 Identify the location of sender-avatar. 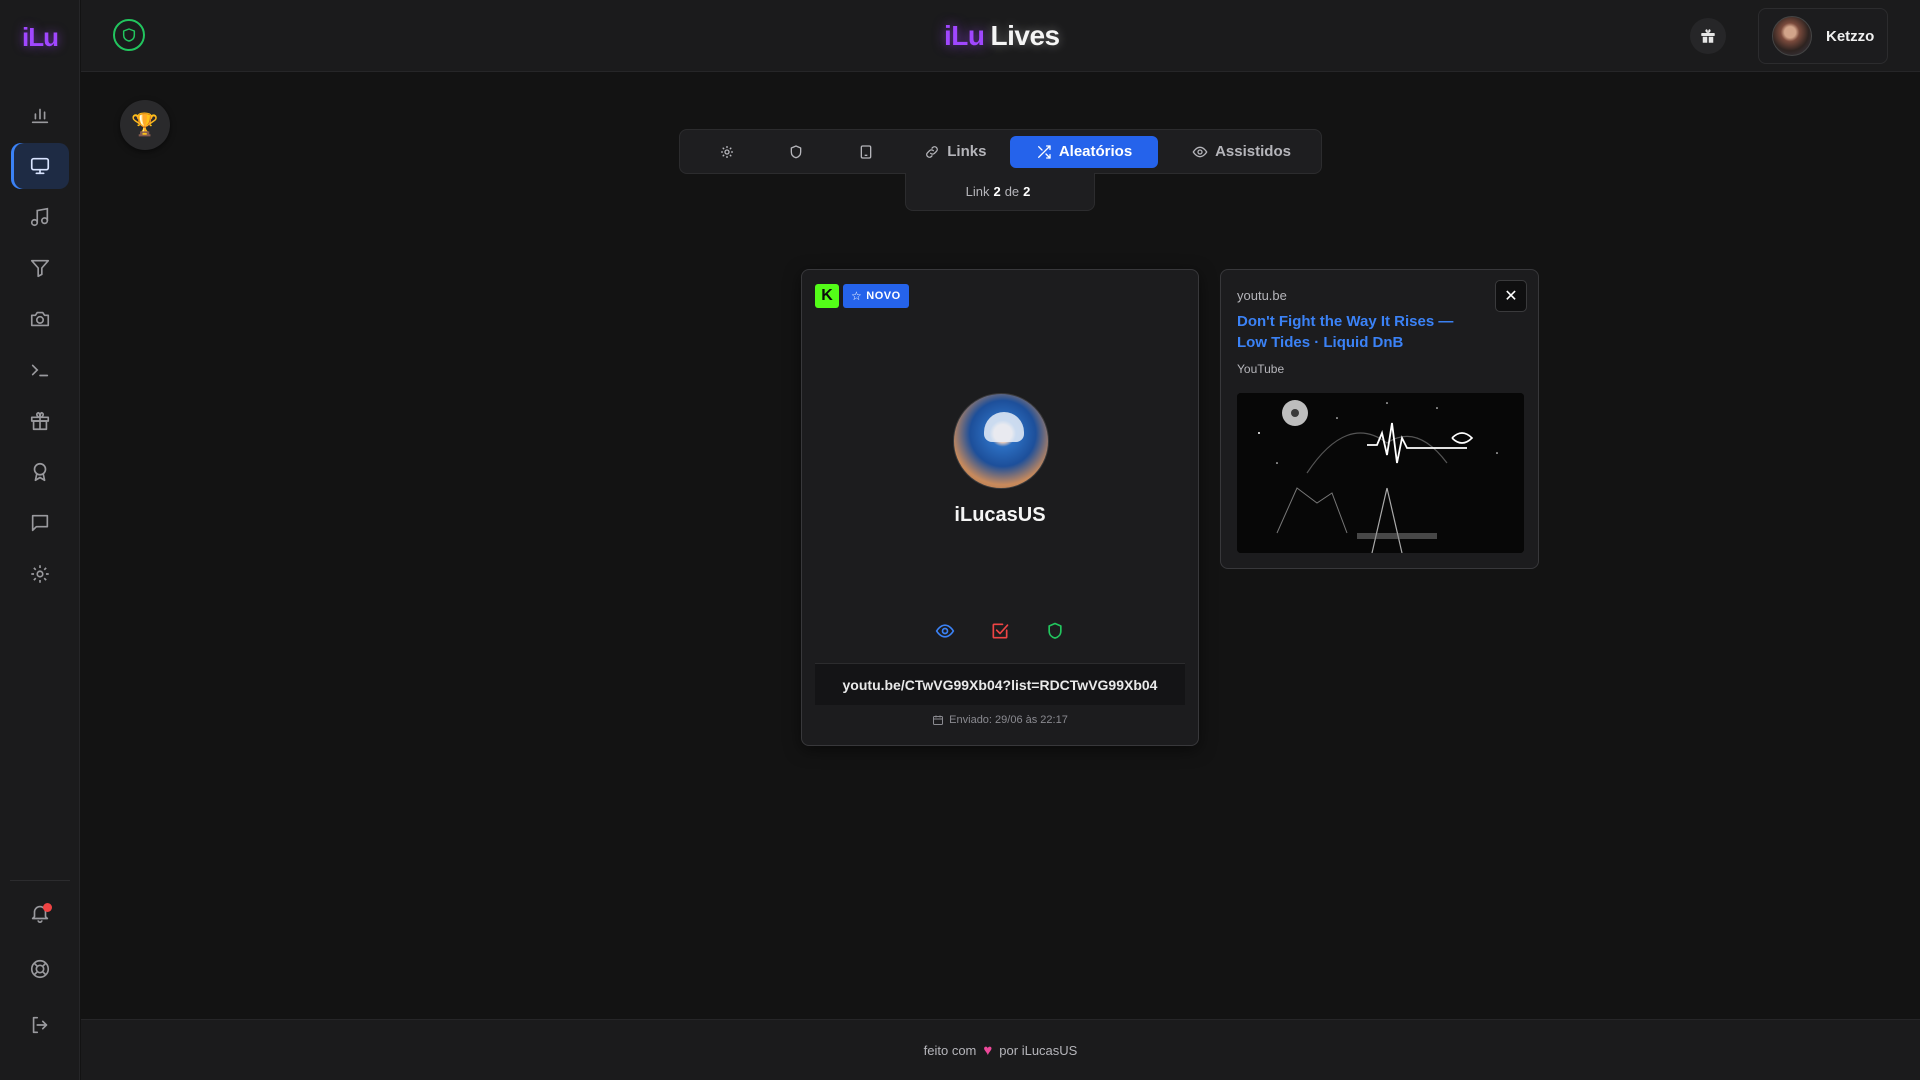
(1001, 441).